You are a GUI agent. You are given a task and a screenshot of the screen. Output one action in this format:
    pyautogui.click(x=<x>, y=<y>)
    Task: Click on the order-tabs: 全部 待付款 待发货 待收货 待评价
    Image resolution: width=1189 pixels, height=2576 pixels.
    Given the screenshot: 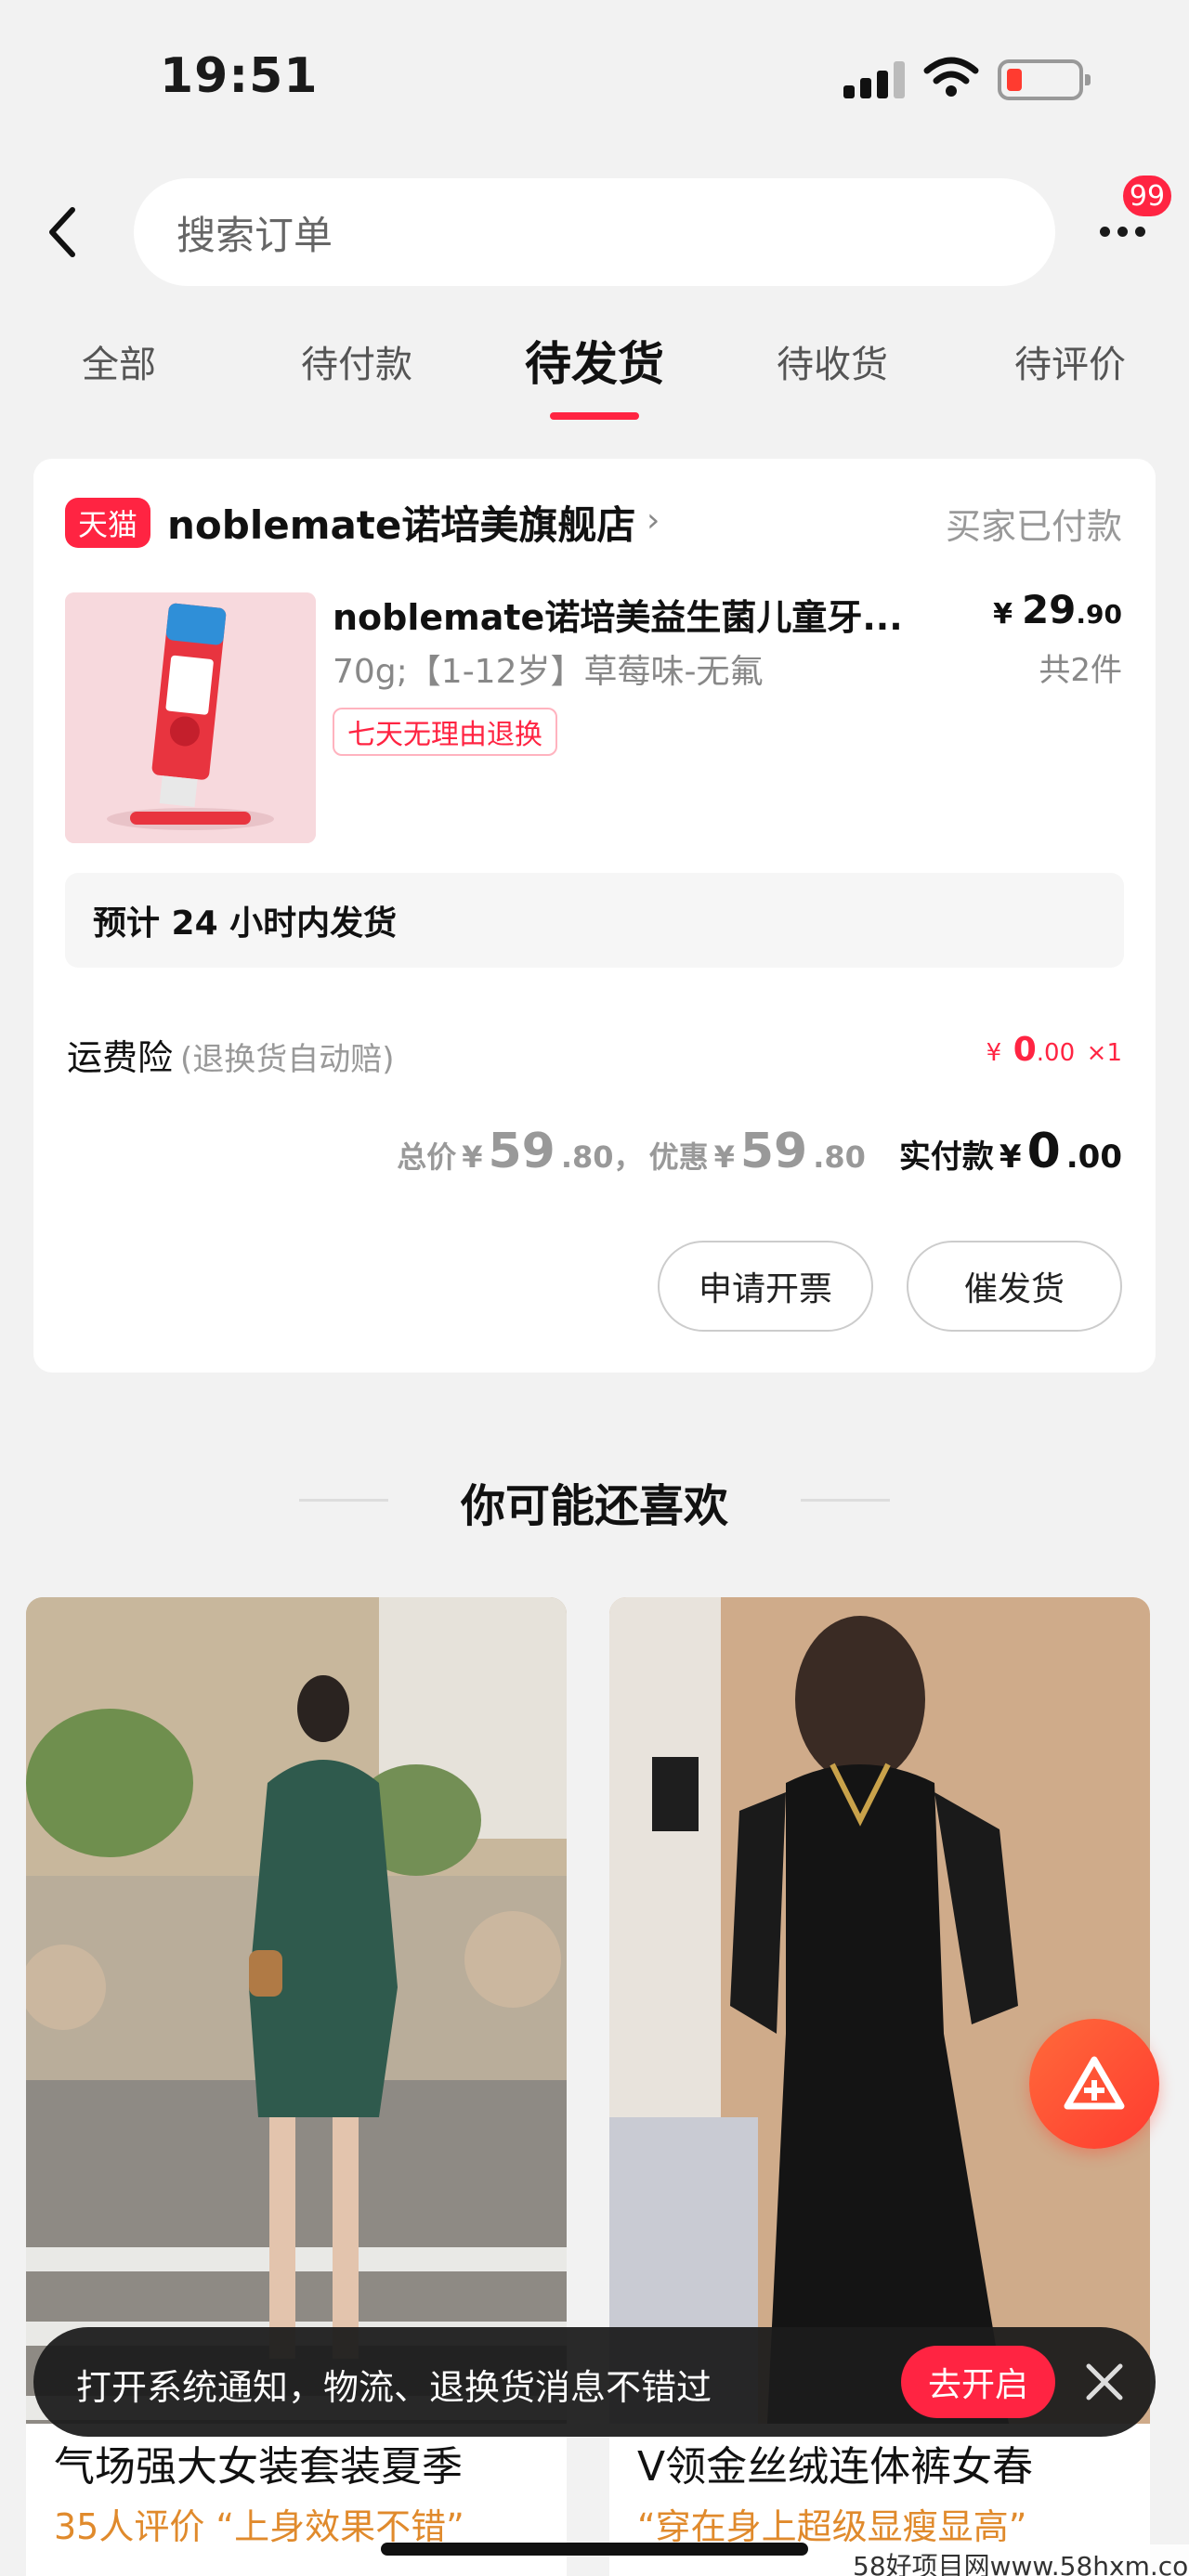 What is the action you would take?
    pyautogui.click(x=594, y=371)
    